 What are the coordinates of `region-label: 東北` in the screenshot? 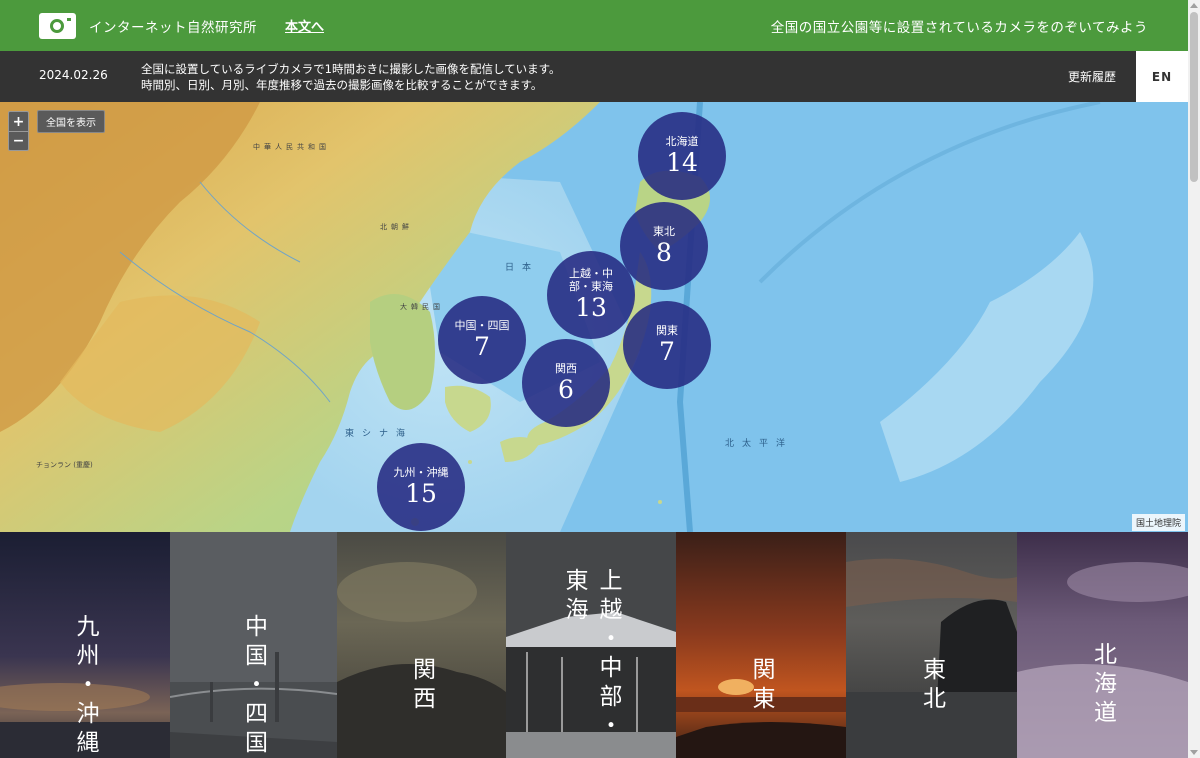 It's located at (931, 686).